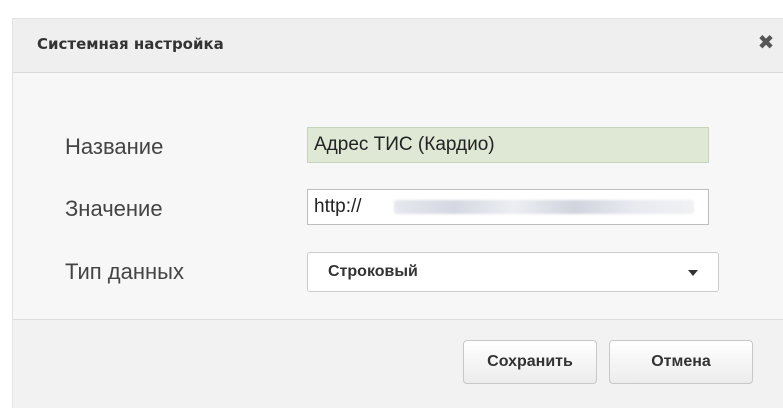 The image size is (783, 408). Describe the element at coordinates (130, 44) in the screenshot. I see `dialog-title: Системная настройка` at that location.